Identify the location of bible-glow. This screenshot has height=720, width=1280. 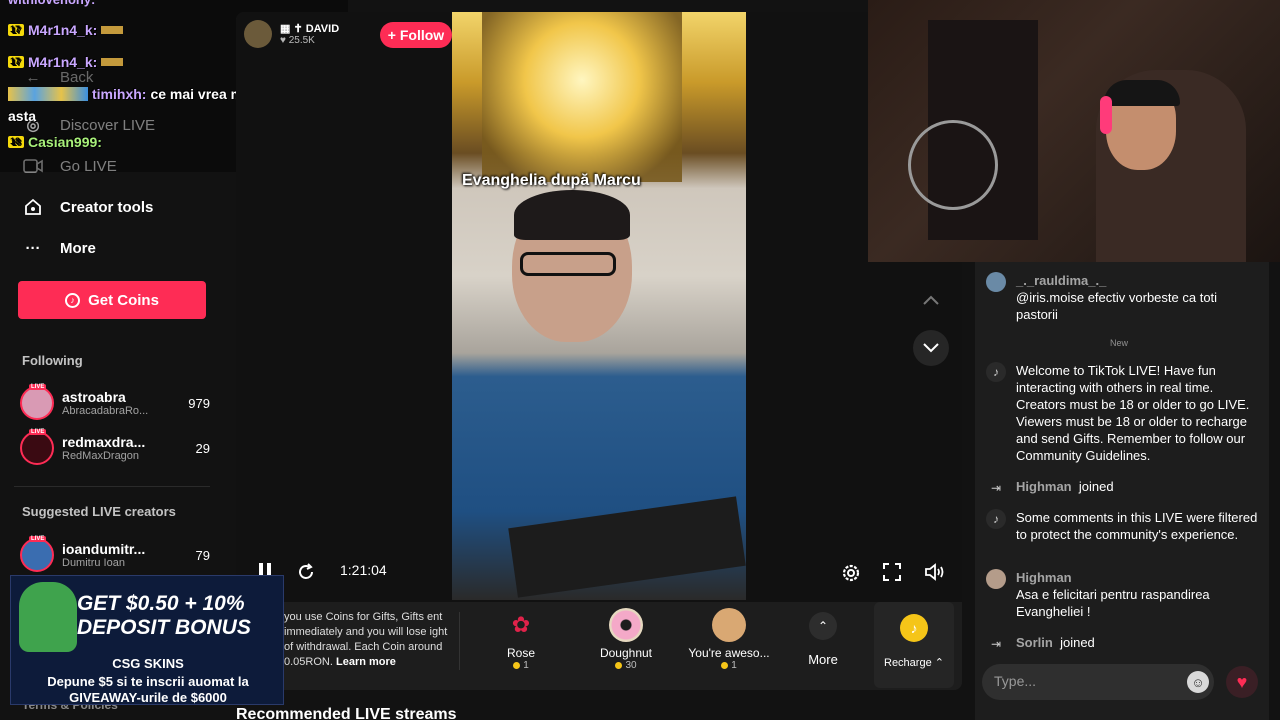
(582, 97).